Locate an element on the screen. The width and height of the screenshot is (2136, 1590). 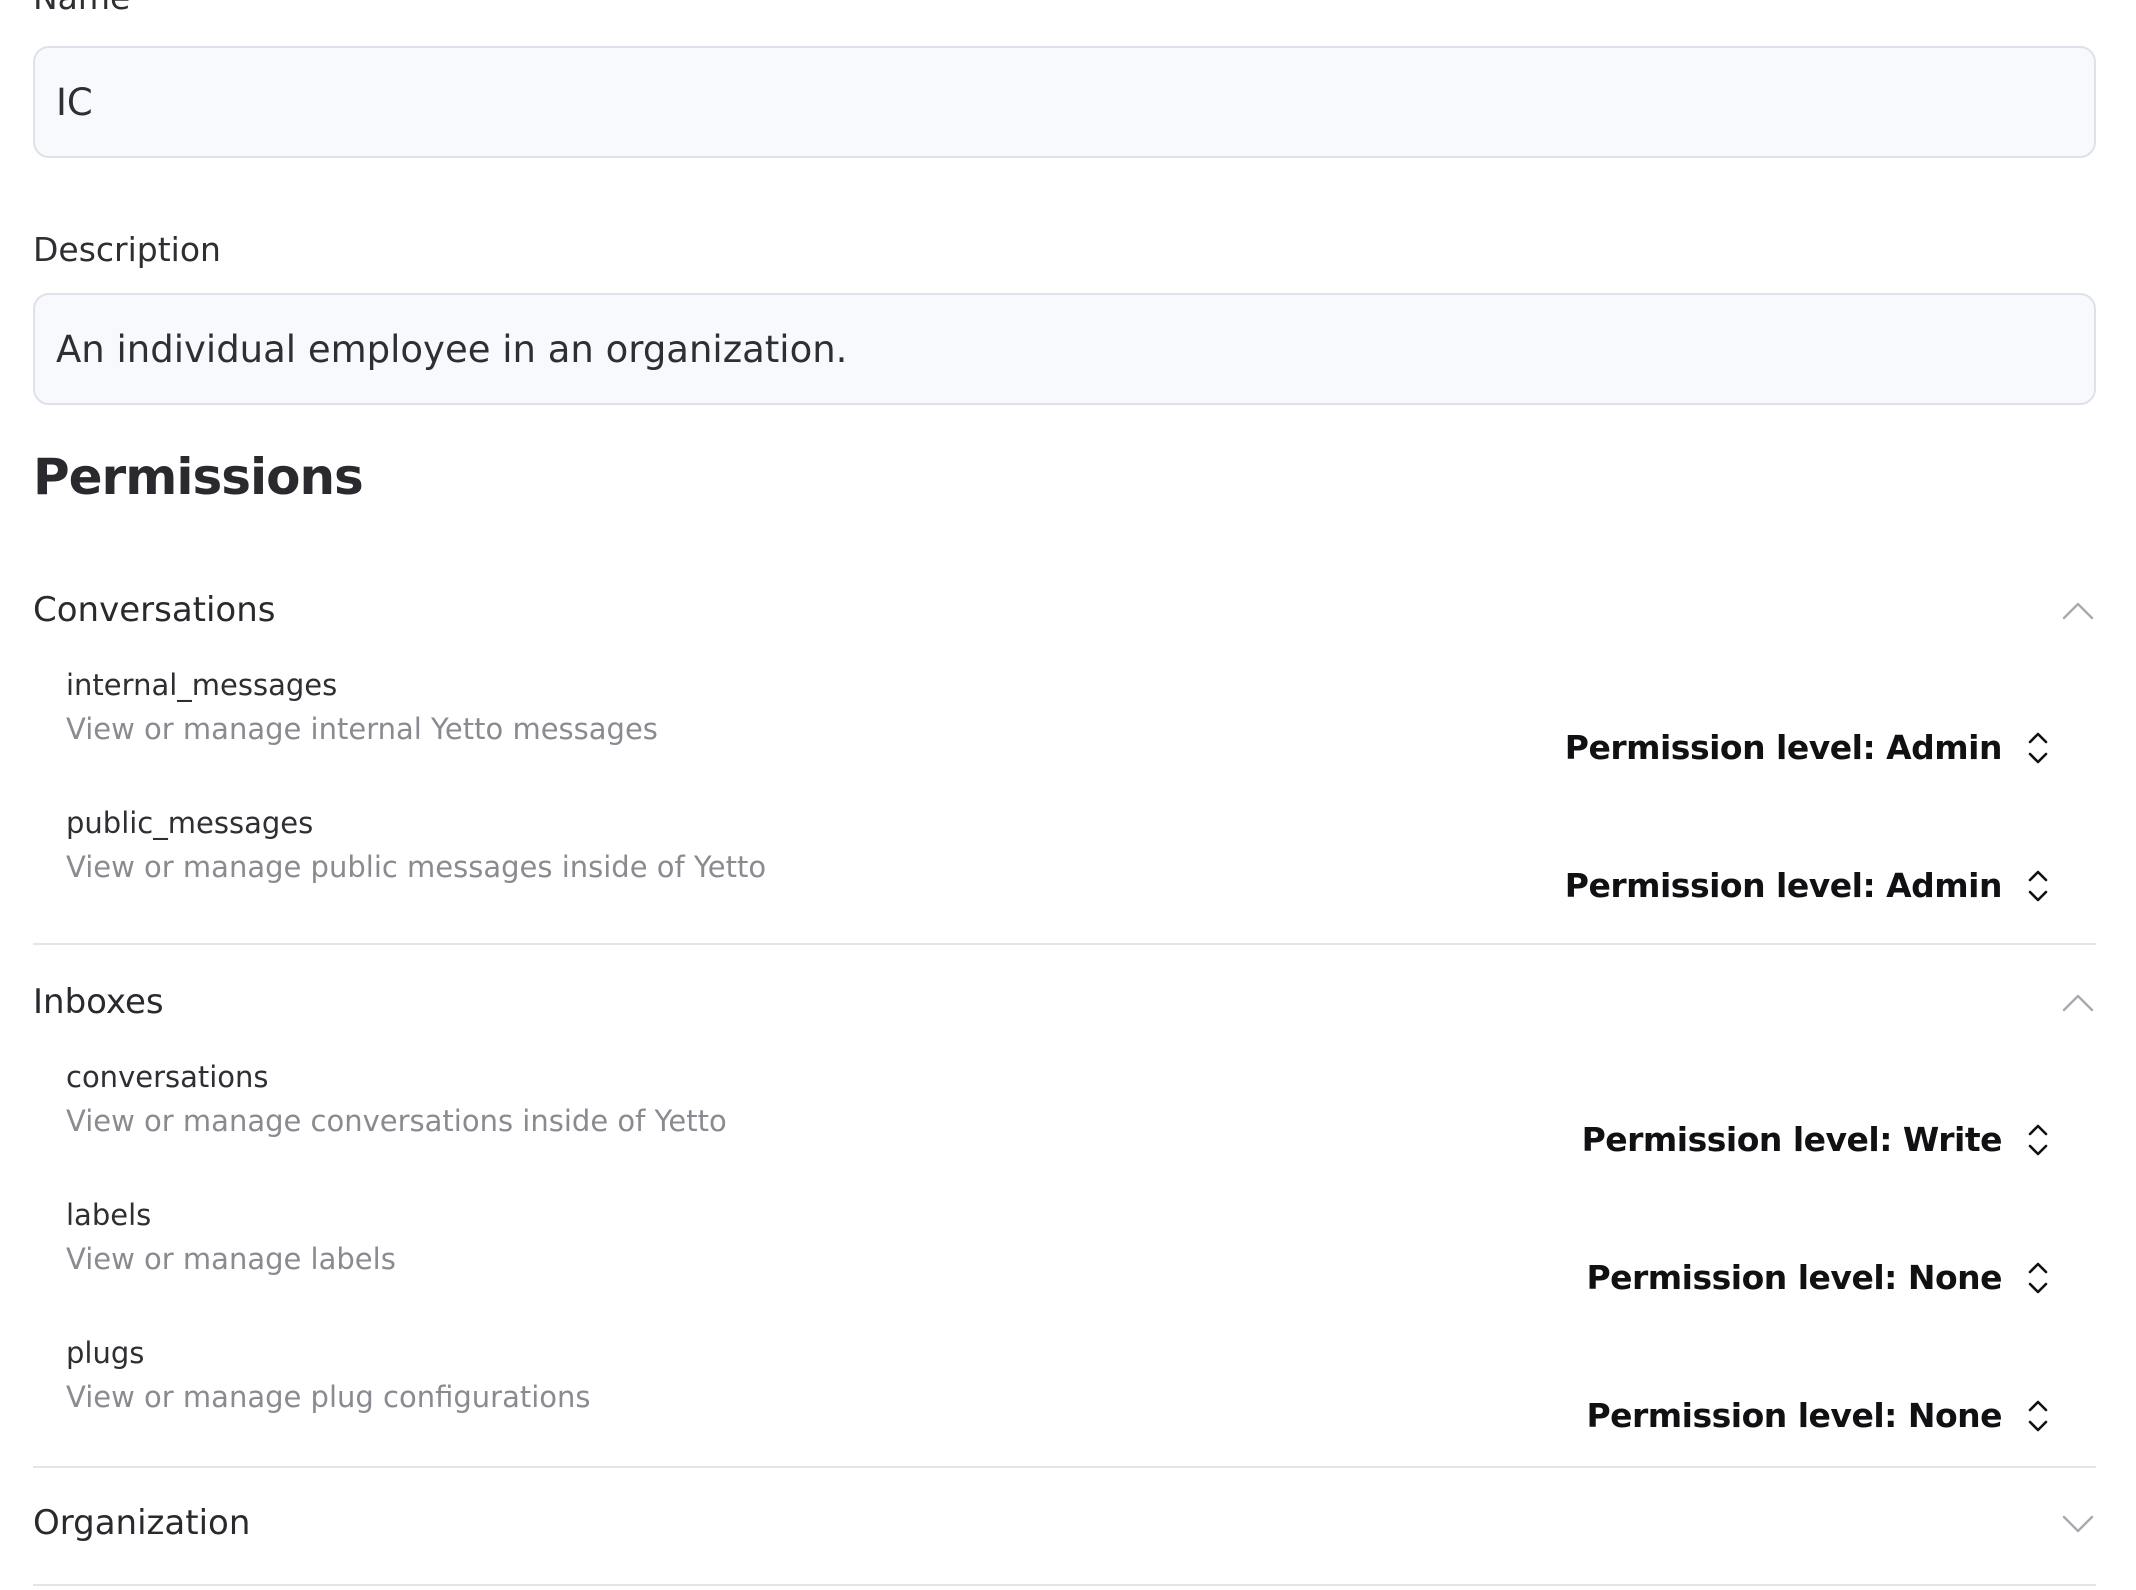
permission-name: labels is located at coordinates (109, 1215).